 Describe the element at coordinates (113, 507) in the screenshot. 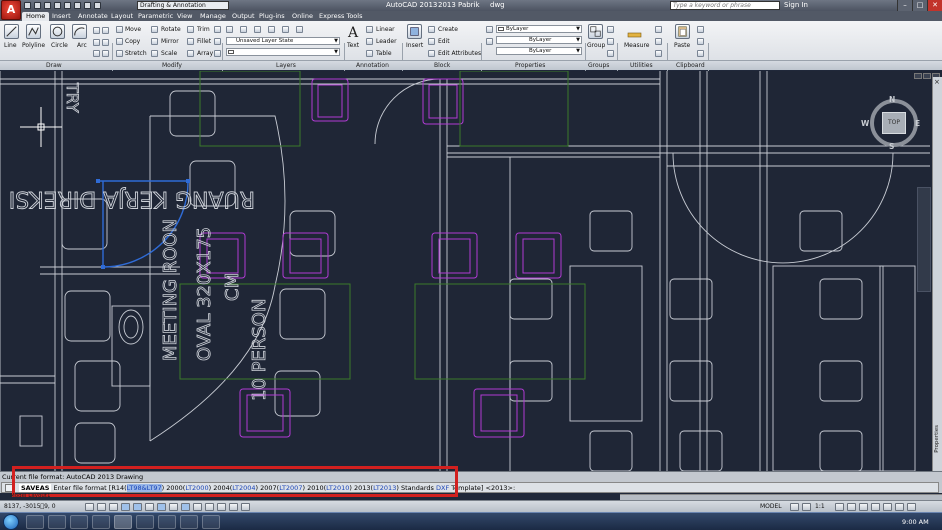

I see `ortho-toggle-icon` at that location.